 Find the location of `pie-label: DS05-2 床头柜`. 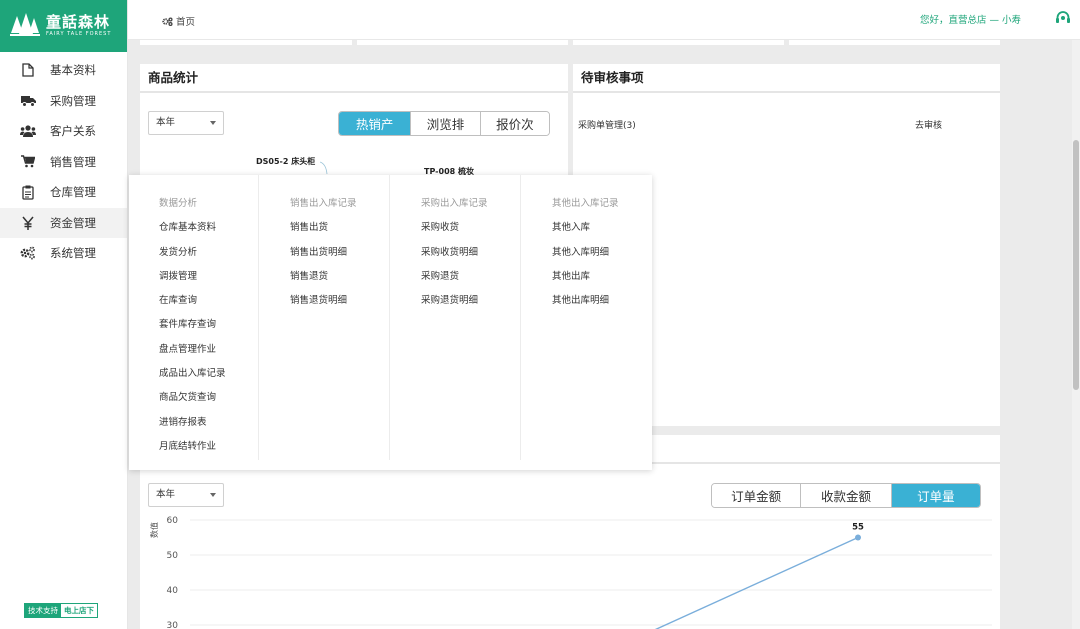

pie-label: DS05-2 床头柜 is located at coordinates (286, 161).